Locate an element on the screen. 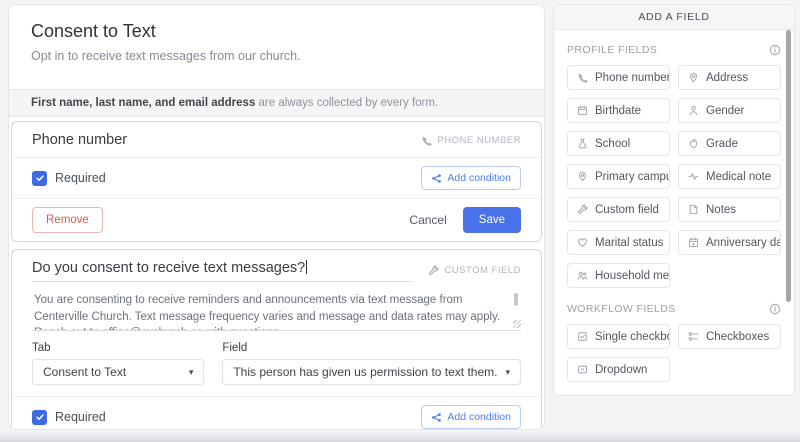 This screenshot has height=442, width=800. field-select-label: Field is located at coordinates (235, 348).